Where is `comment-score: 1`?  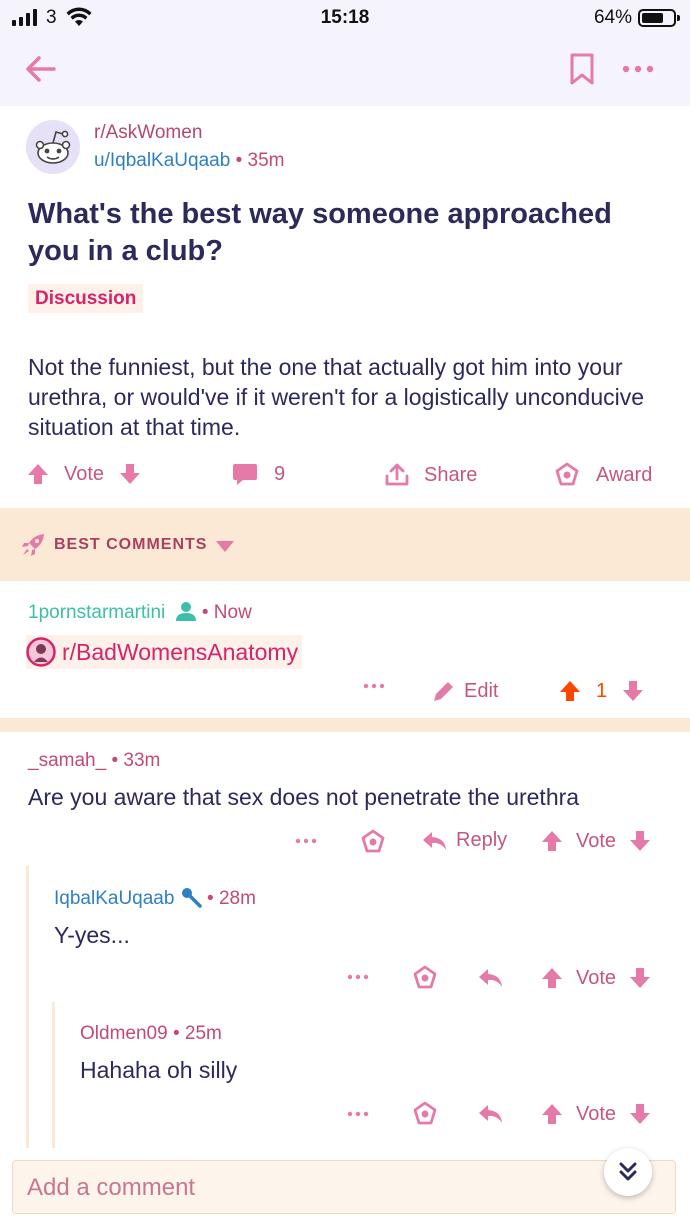
comment-score: 1 is located at coordinates (602, 690).